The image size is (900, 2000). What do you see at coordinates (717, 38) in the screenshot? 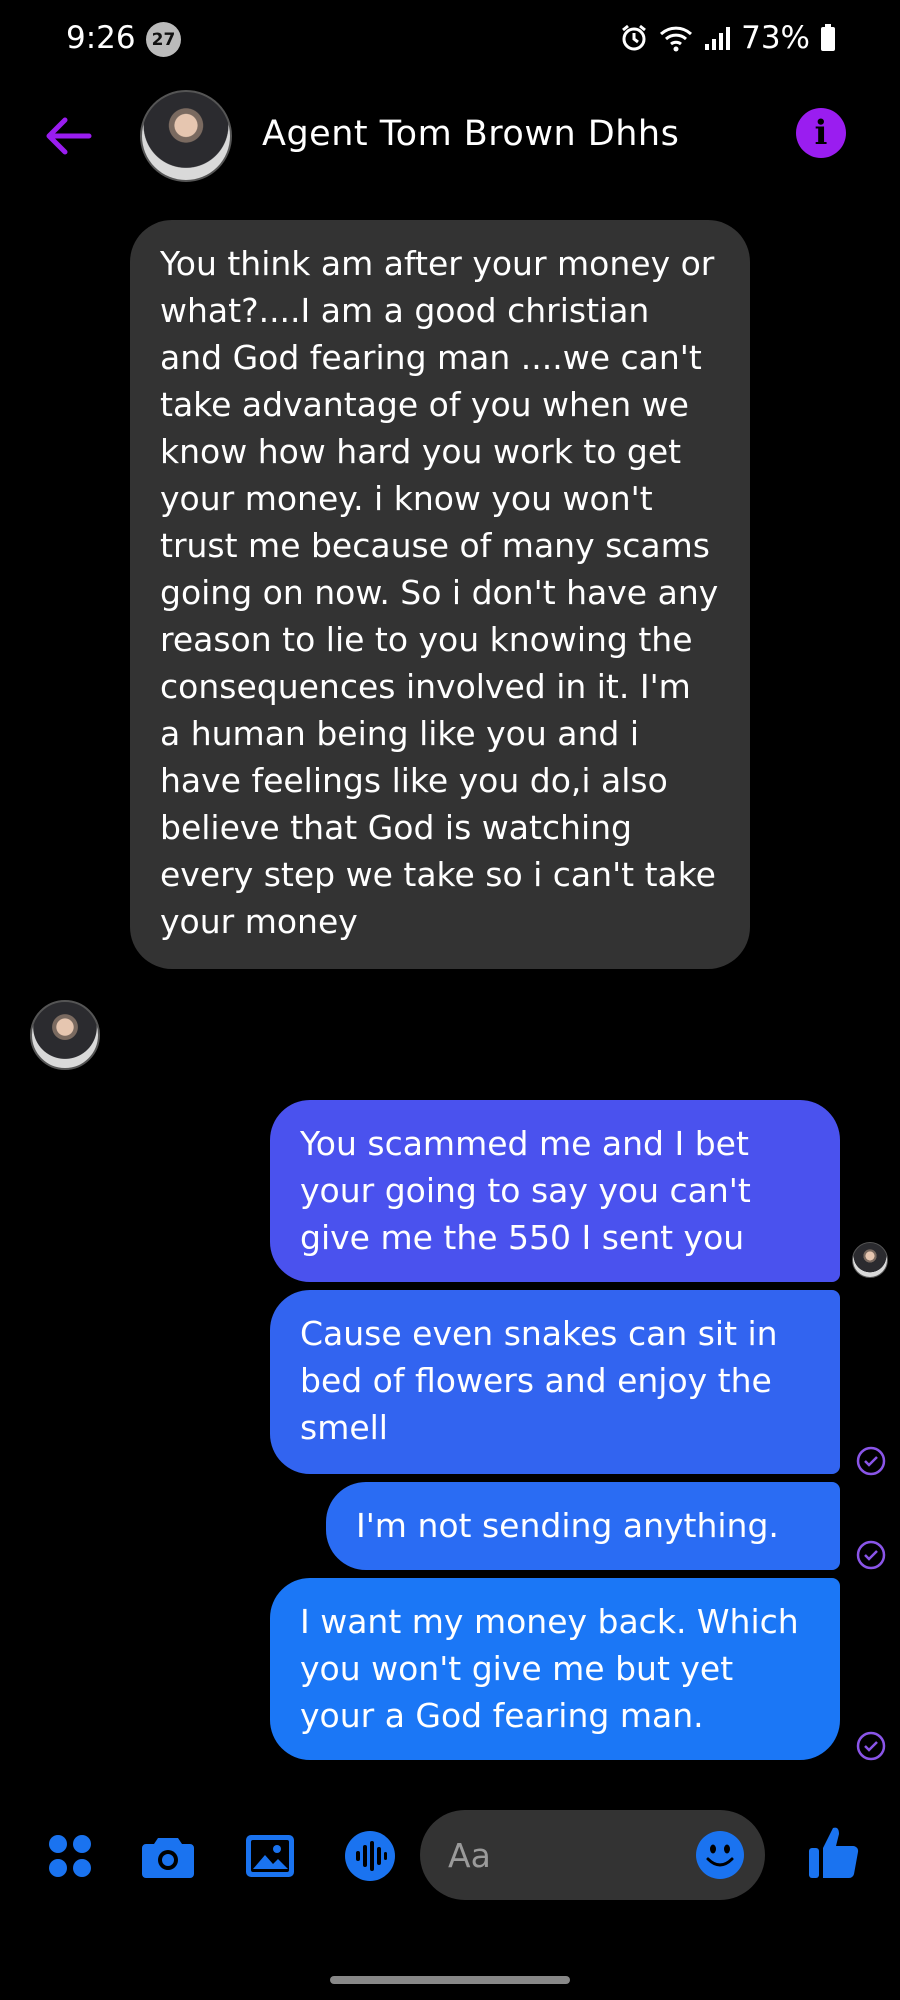
I see `signal-icon` at bounding box center [717, 38].